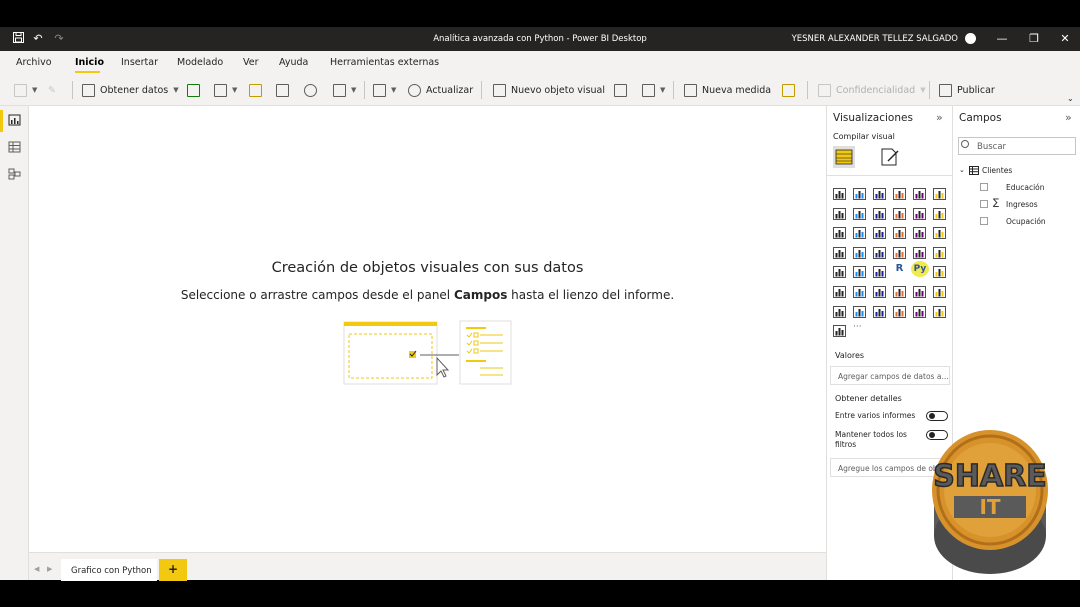 This screenshot has height=607, width=1080. Describe the element at coordinates (1070, 98) in the screenshot. I see `collapse-ribbon-icon: ⌄` at that location.